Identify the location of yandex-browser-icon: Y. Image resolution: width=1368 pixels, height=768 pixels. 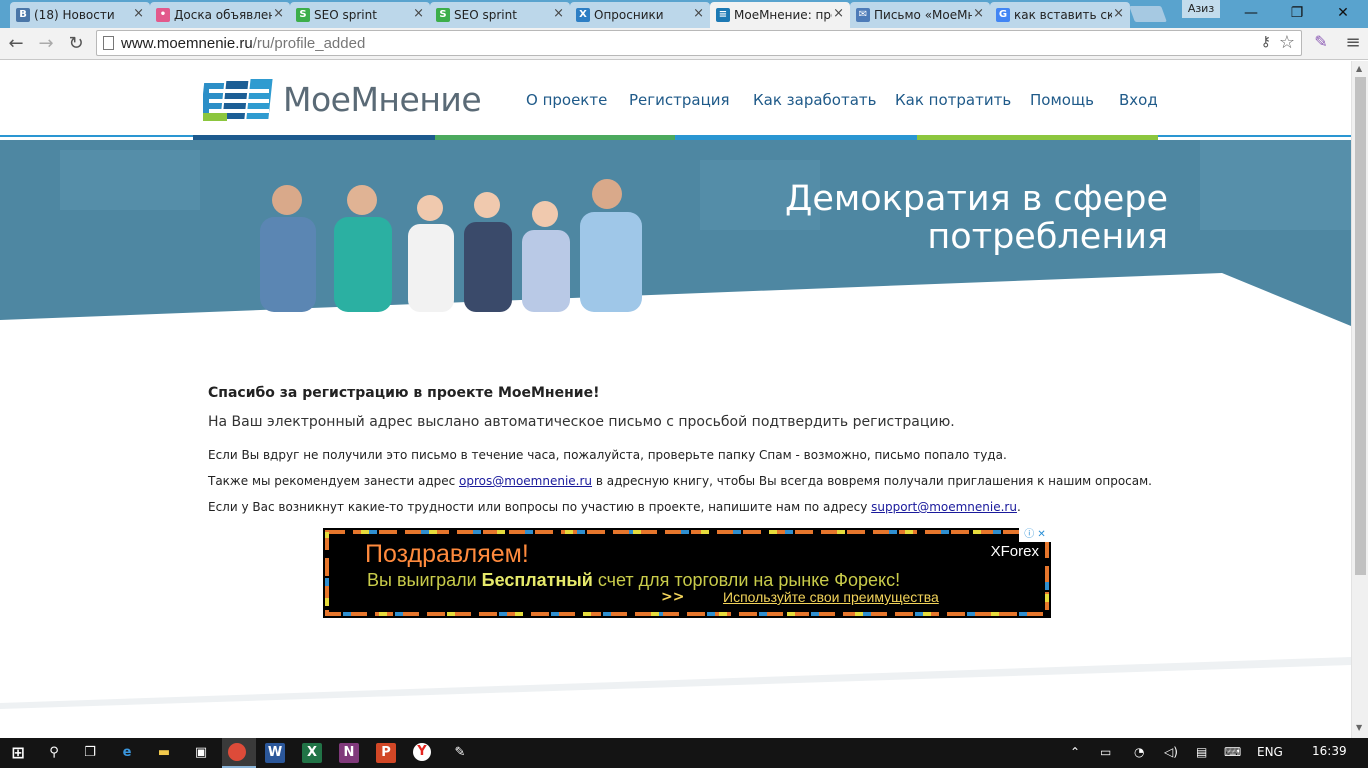
(422, 752).